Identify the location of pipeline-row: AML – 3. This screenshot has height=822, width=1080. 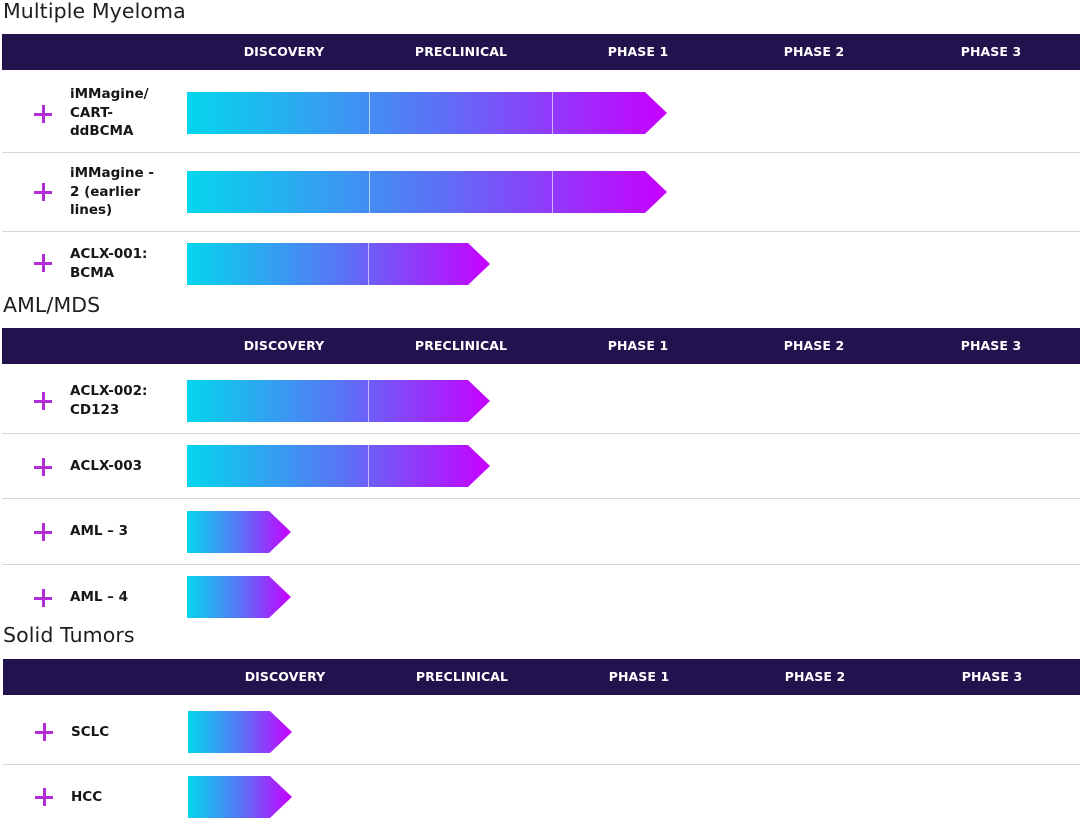
(541, 532).